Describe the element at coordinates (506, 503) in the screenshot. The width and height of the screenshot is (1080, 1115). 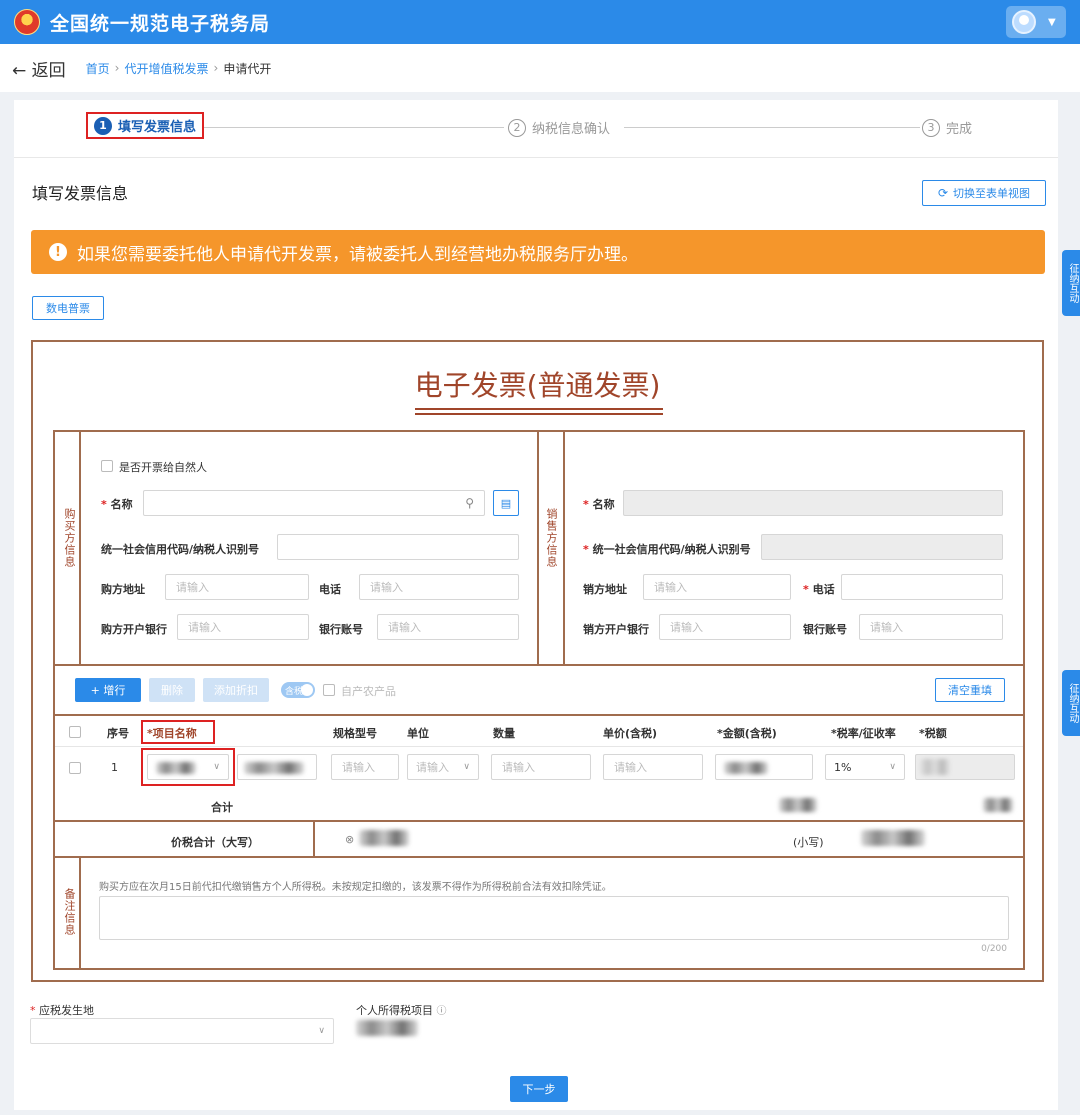
I see `buyer-list-button: ▤` at that location.